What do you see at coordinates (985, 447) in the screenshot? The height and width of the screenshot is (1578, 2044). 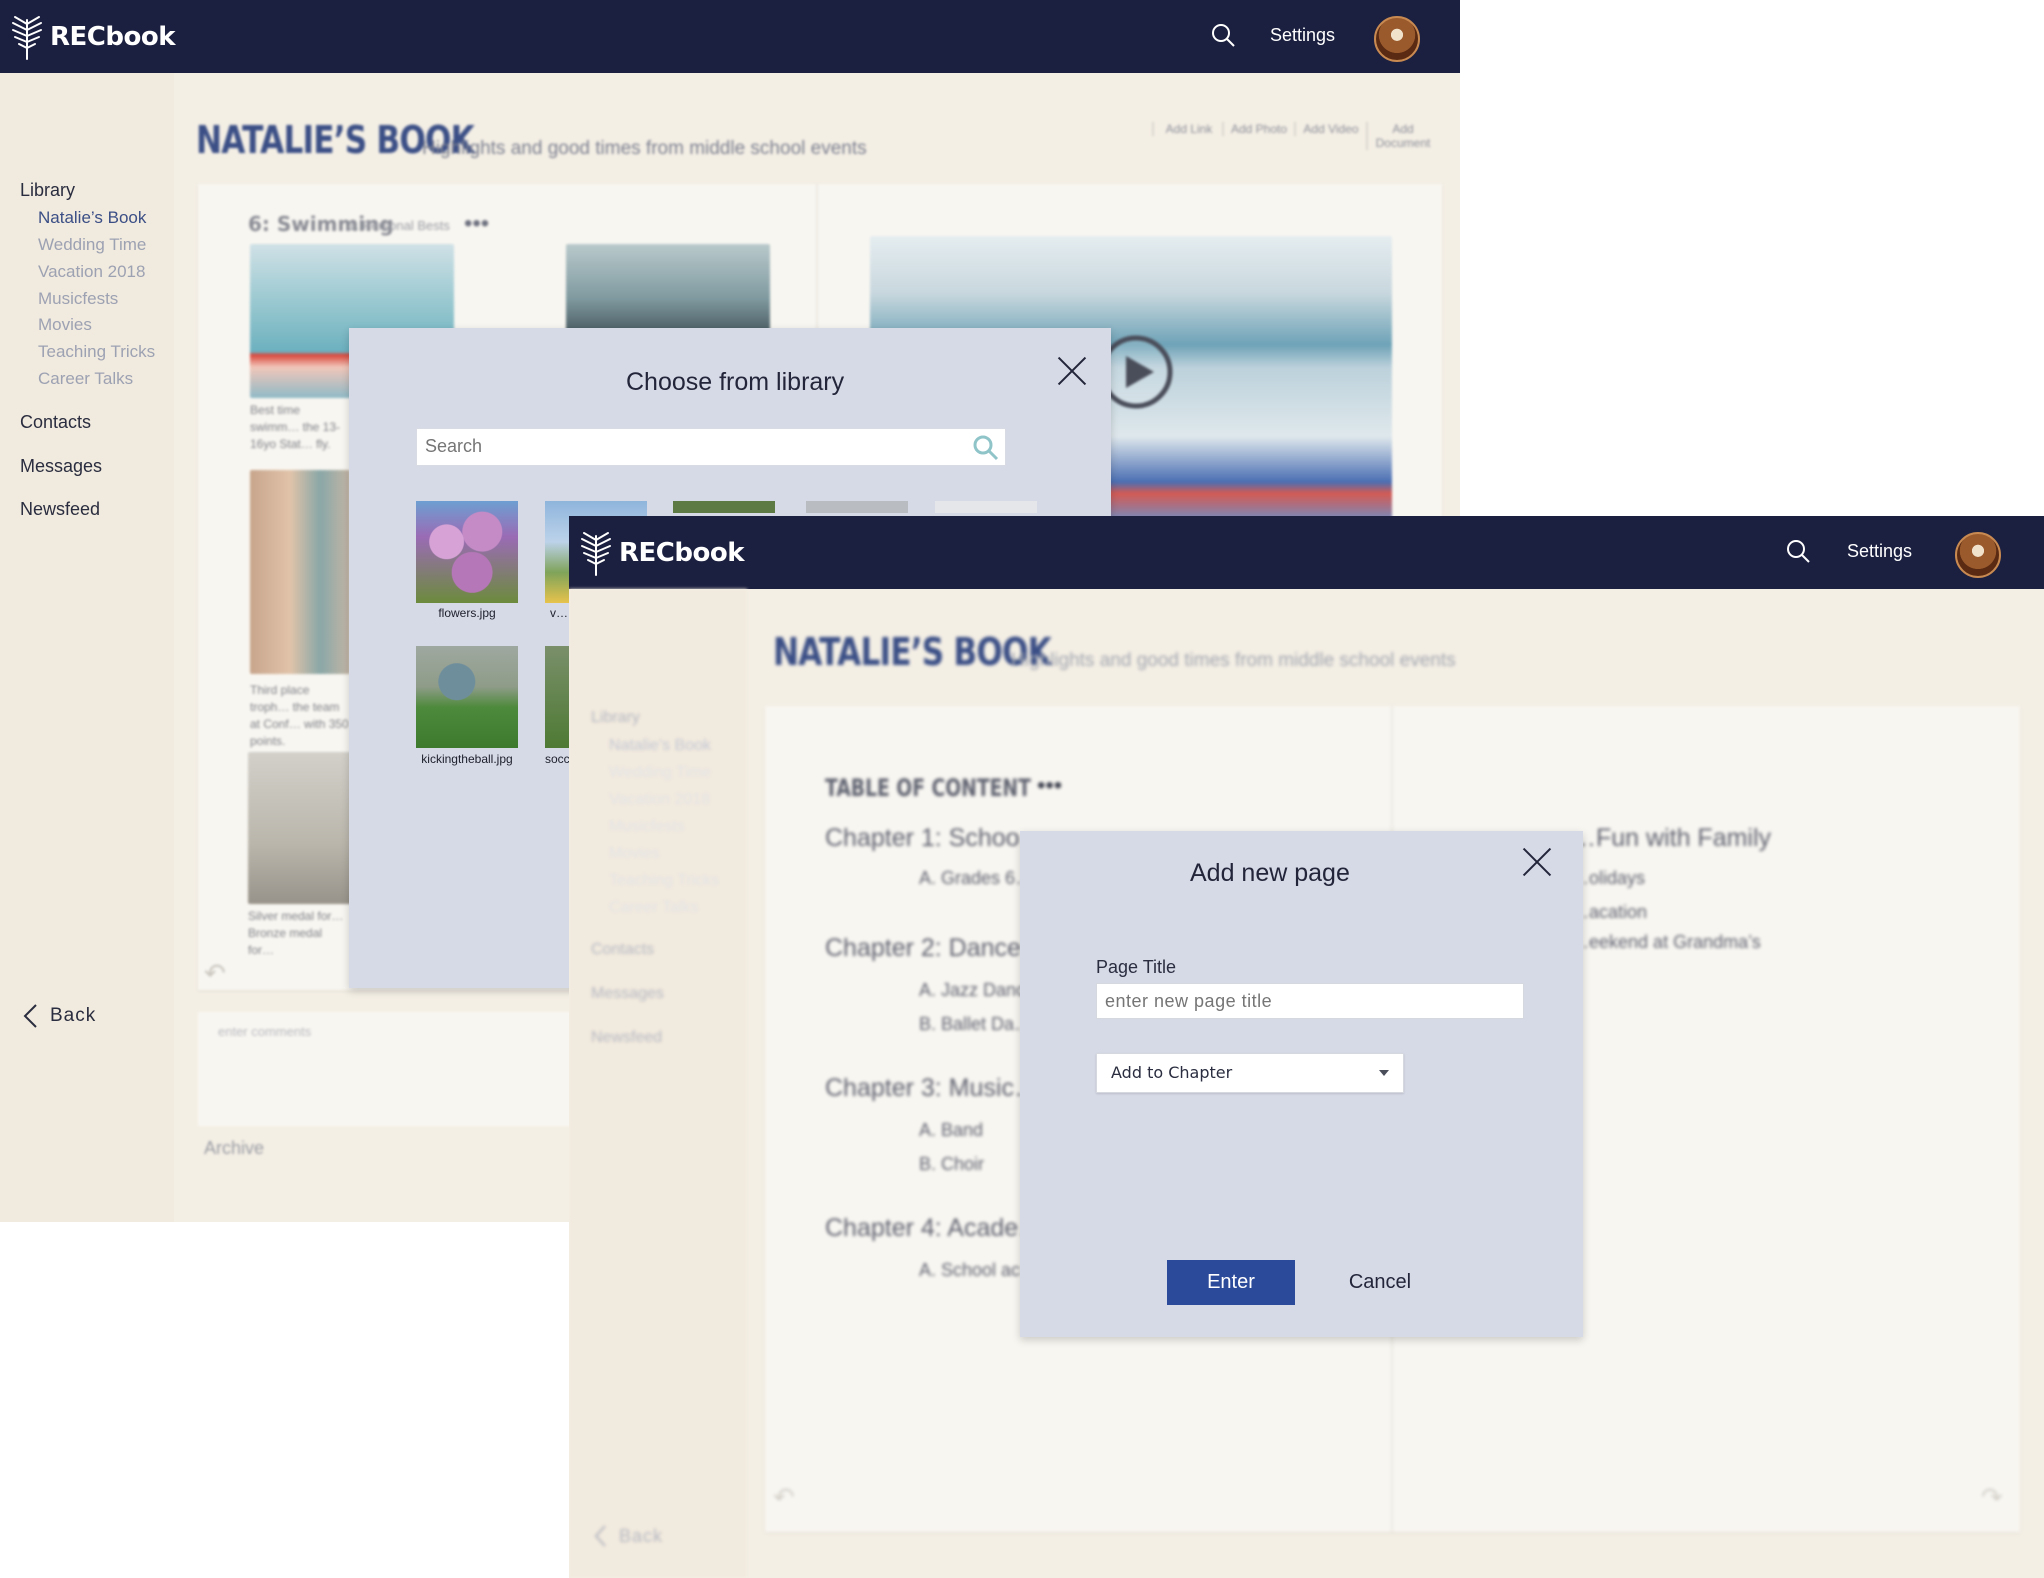 I see `search-icon` at bounding box center [985, 447].